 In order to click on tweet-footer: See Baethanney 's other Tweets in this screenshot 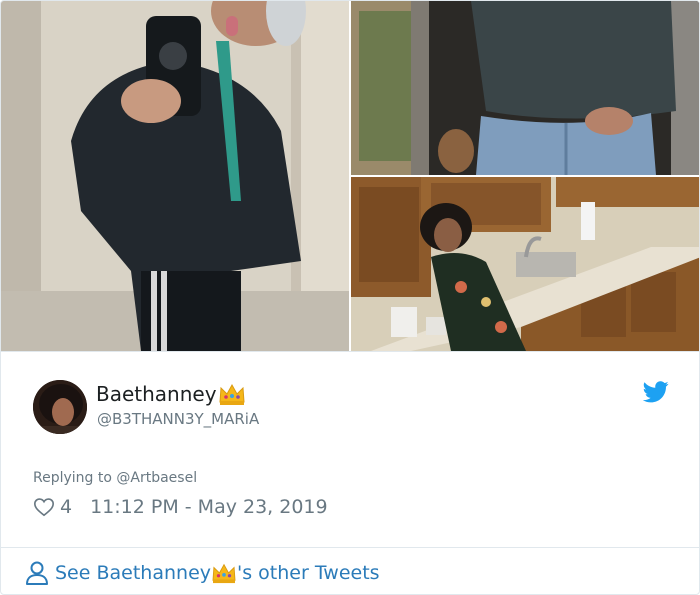, I will do `click(350, 570)`.